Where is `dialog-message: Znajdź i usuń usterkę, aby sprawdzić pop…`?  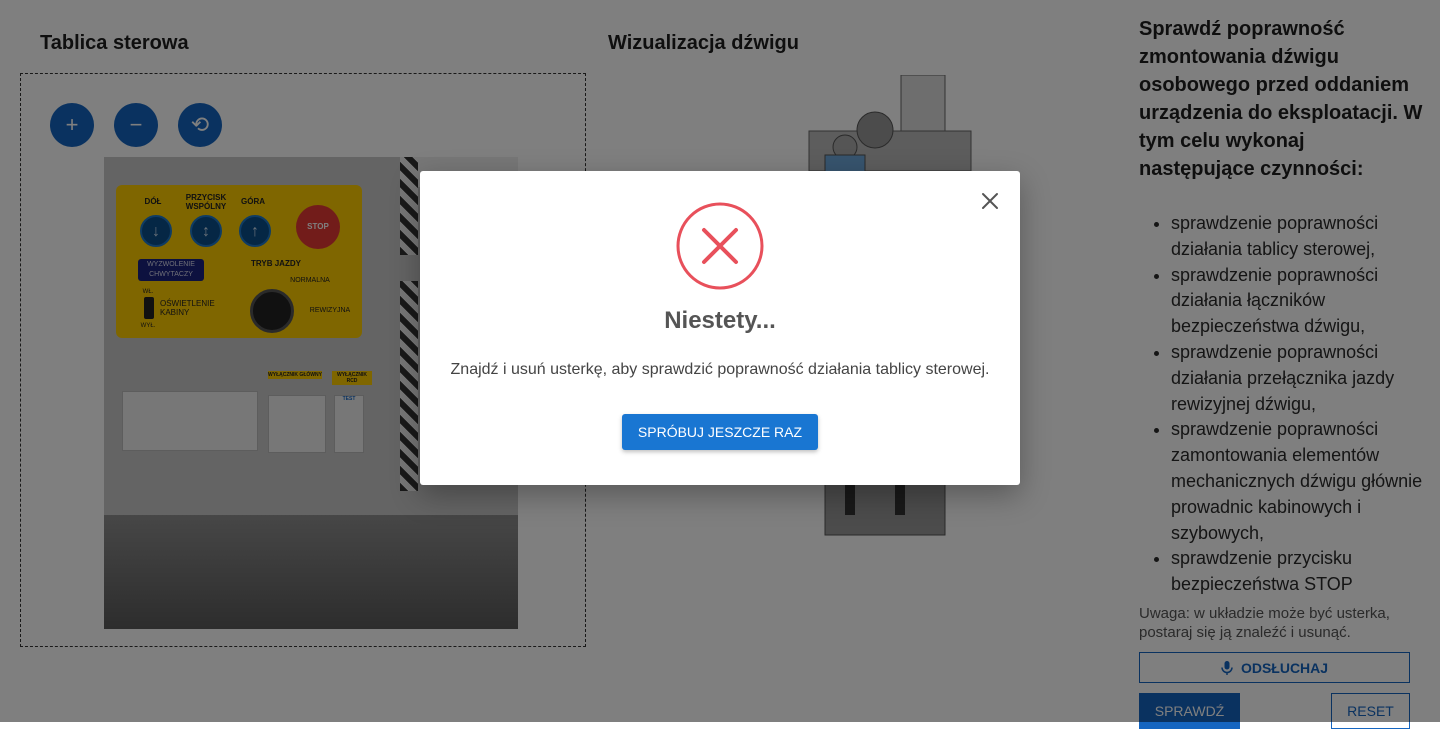 dialog-message: Znajdź i usuń usterkę, aby sprawdzić pop… is located at coordinates (720, 369).